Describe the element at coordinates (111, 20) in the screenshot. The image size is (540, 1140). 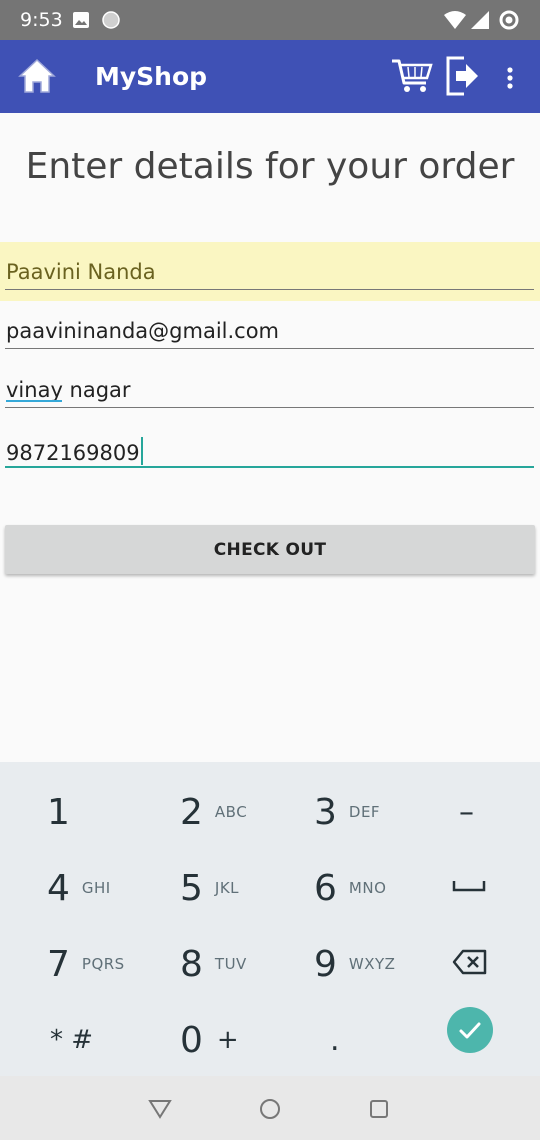
I see `circle-icon` at that location.